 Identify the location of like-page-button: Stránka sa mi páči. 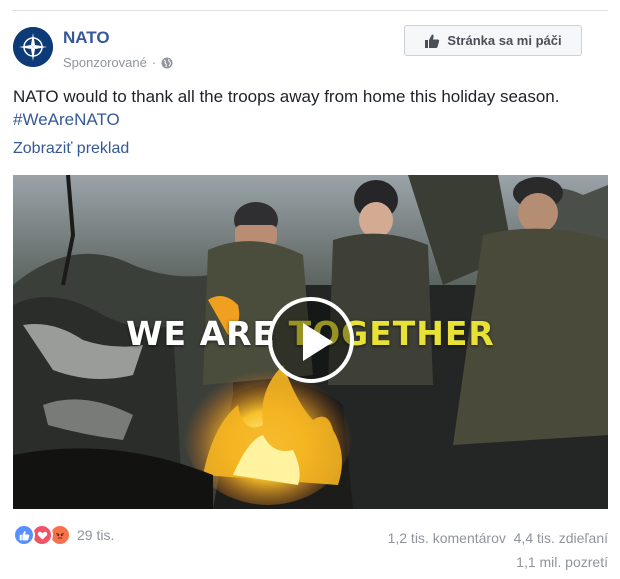
(493, 40).